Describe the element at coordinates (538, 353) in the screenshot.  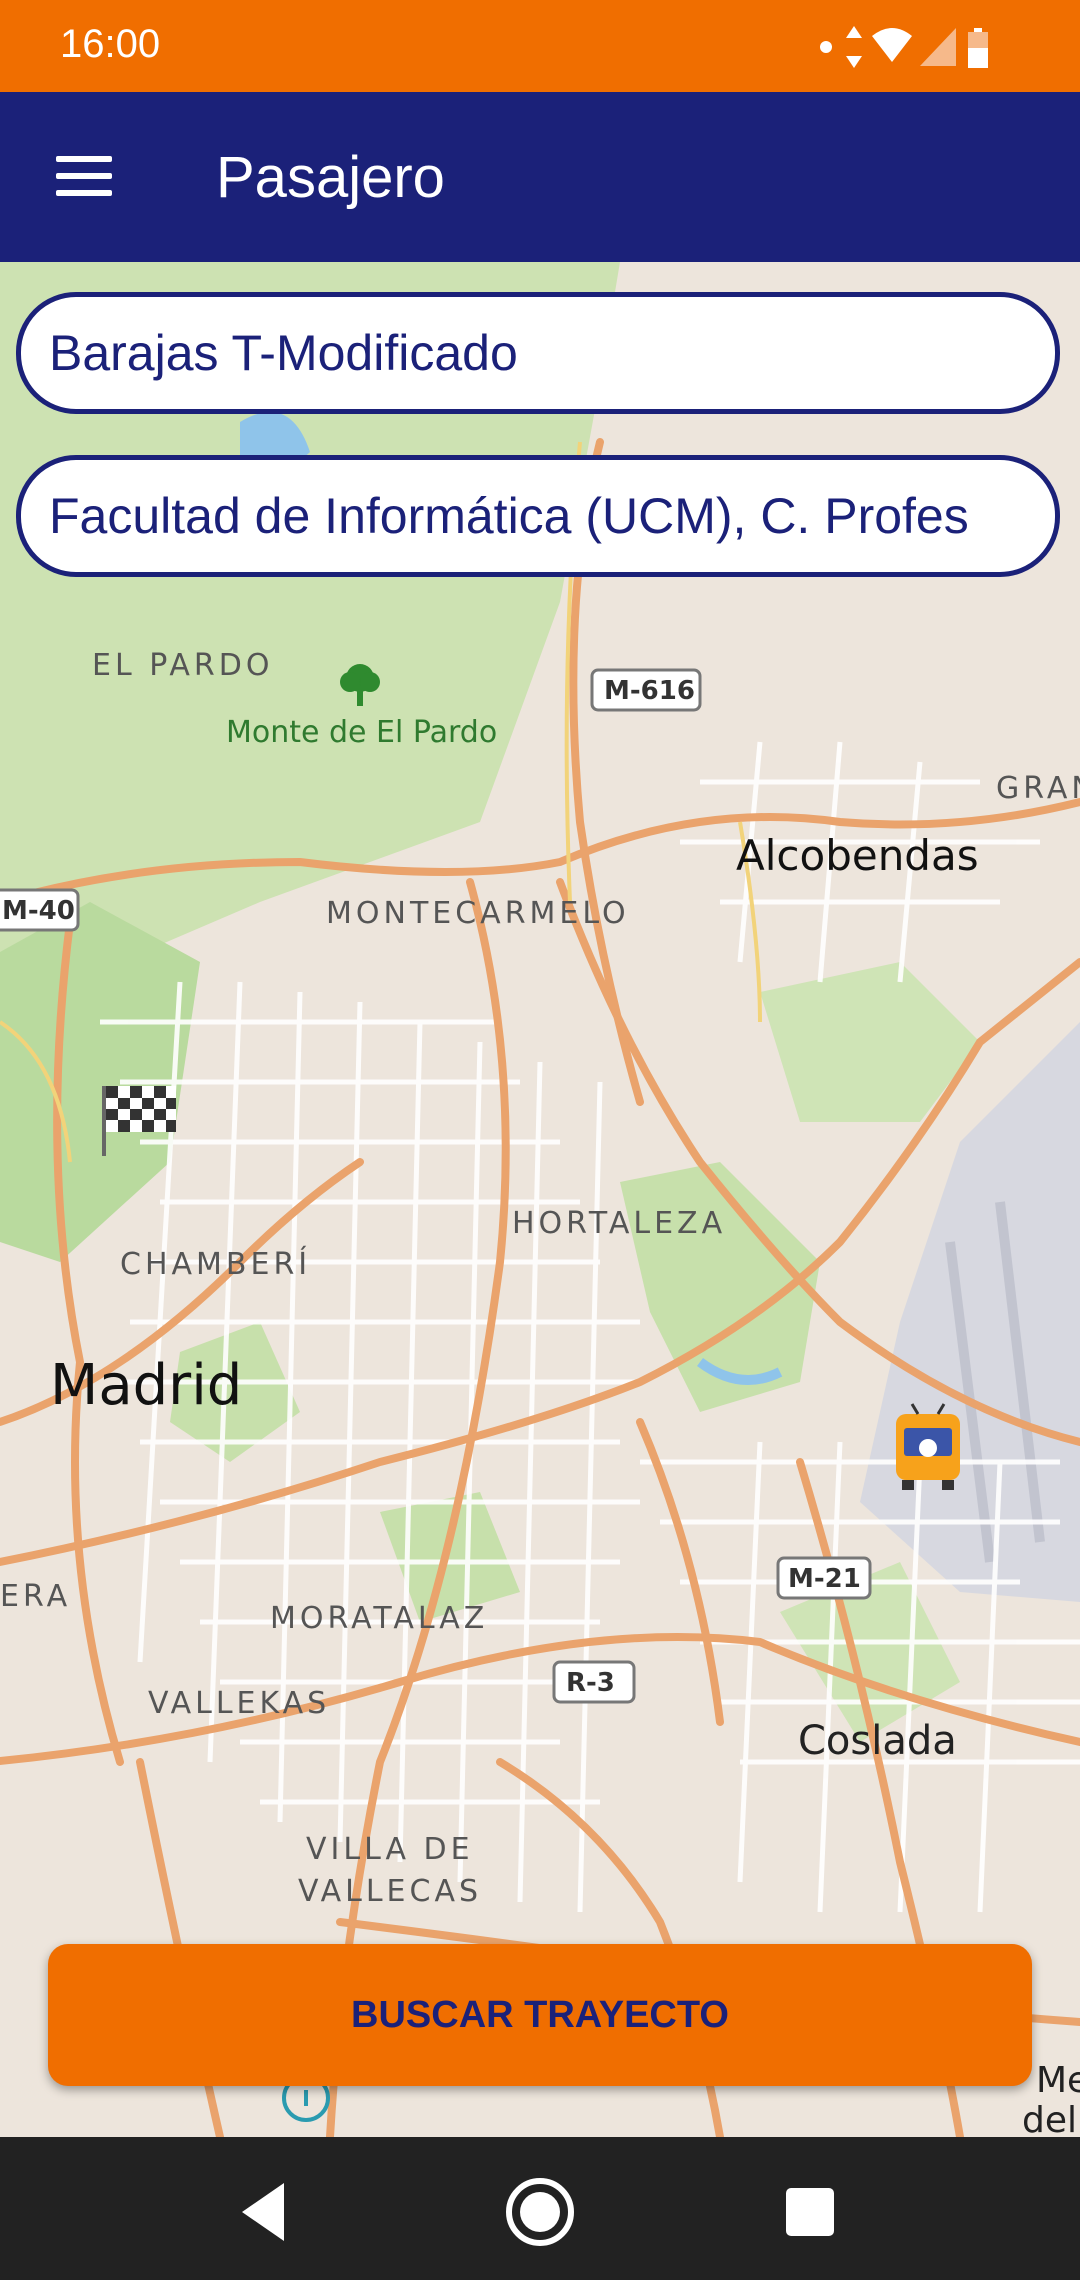
I see `origin-field: Barajas T-Modificado` at that location.